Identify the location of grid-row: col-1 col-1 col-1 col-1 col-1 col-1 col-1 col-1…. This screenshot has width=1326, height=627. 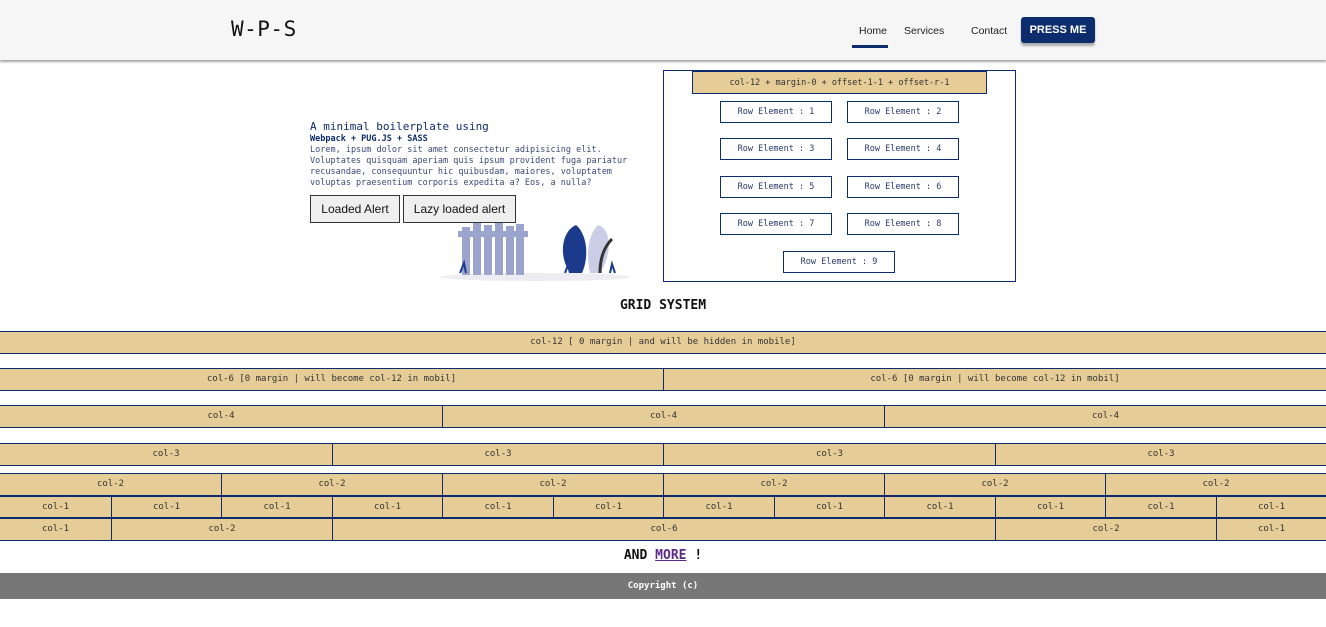
(663, 507).